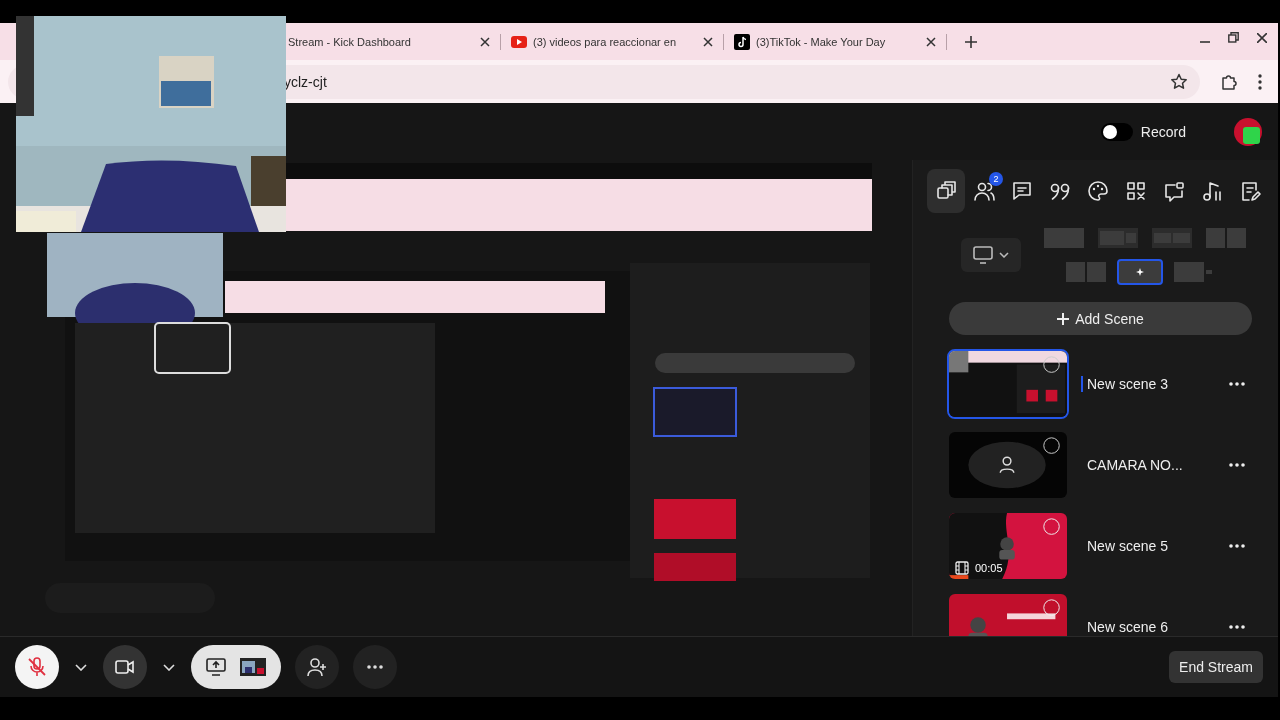 This screenshot has width=1280, height=720. What do you see at coordinates (1260, 81) in the screenshot?
I see `kebab-menu-icon` at bounding box center [1260, 81].